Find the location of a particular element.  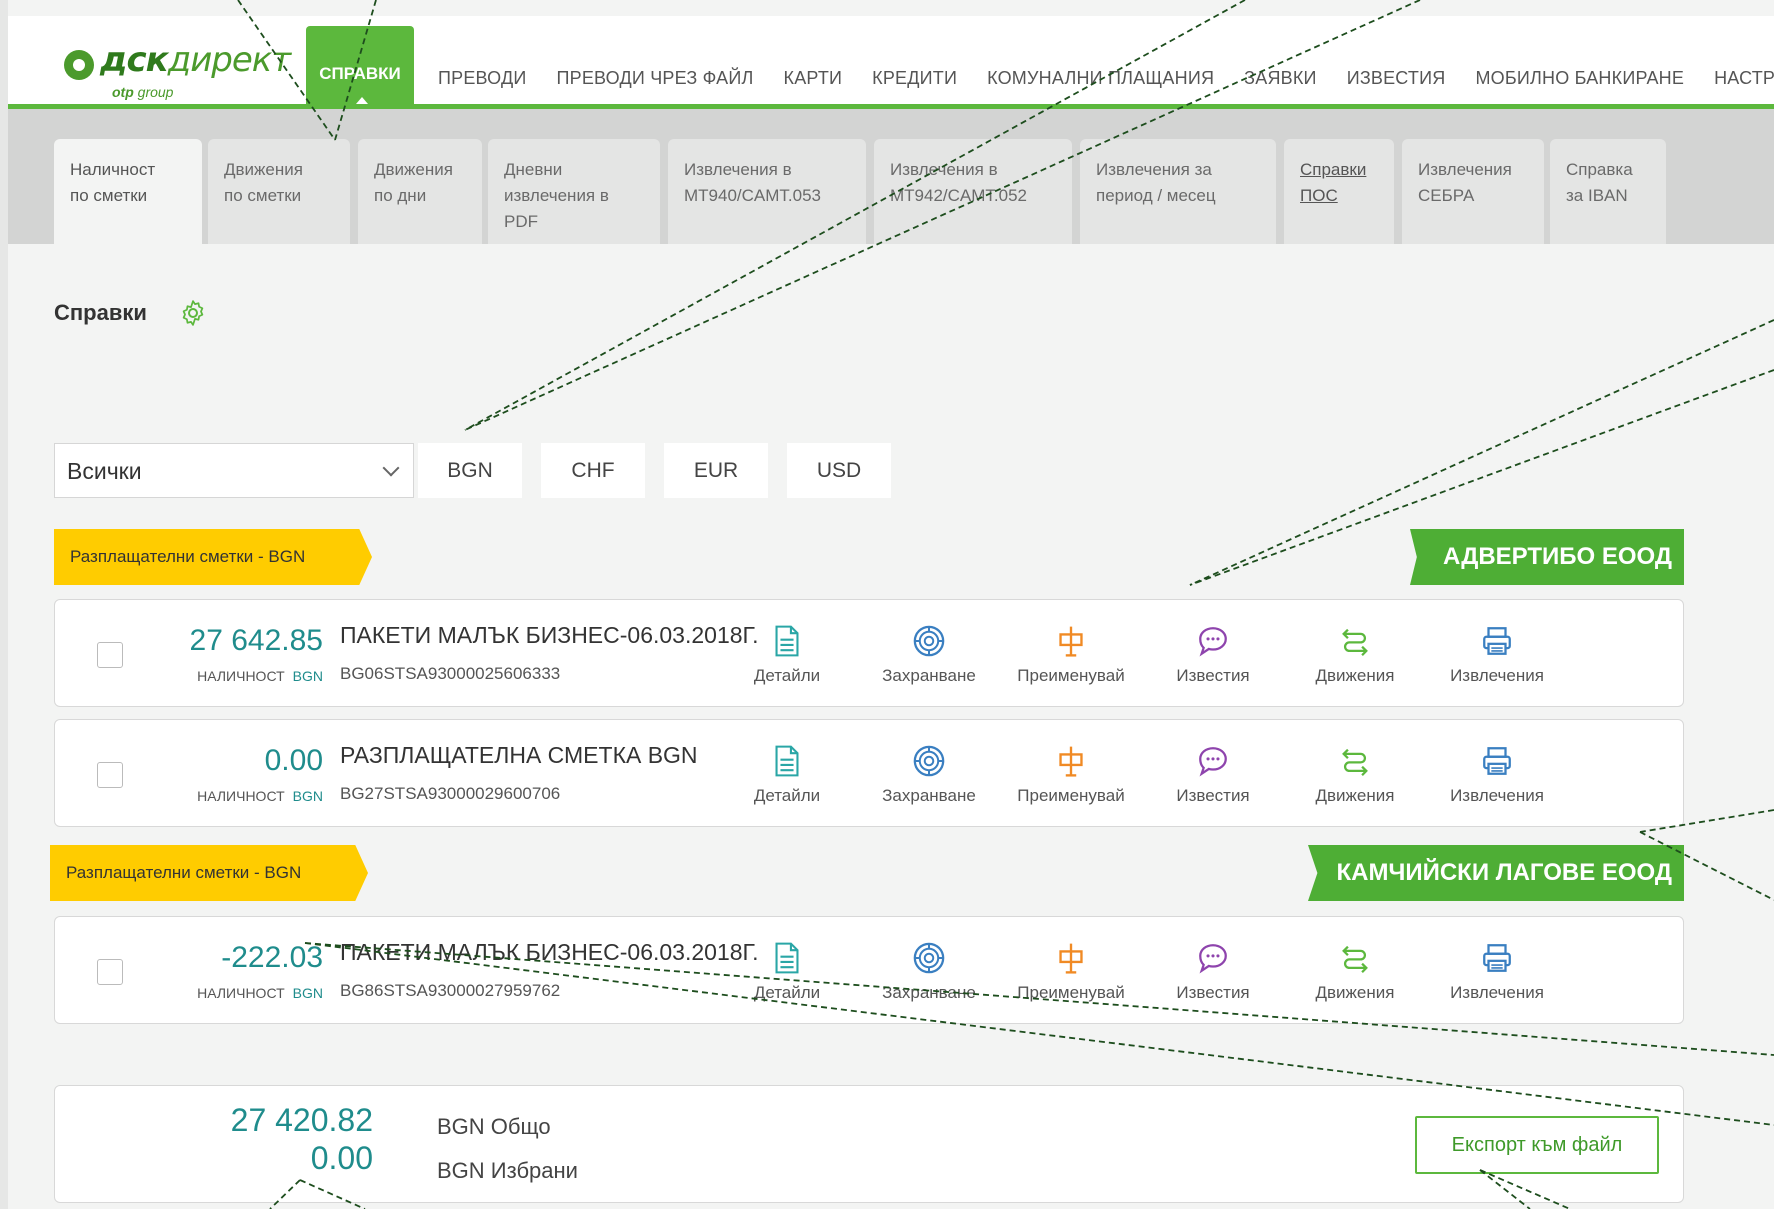

nav-item-settings: НАСТРОЙКИ is located at coordinates (1744, 78).